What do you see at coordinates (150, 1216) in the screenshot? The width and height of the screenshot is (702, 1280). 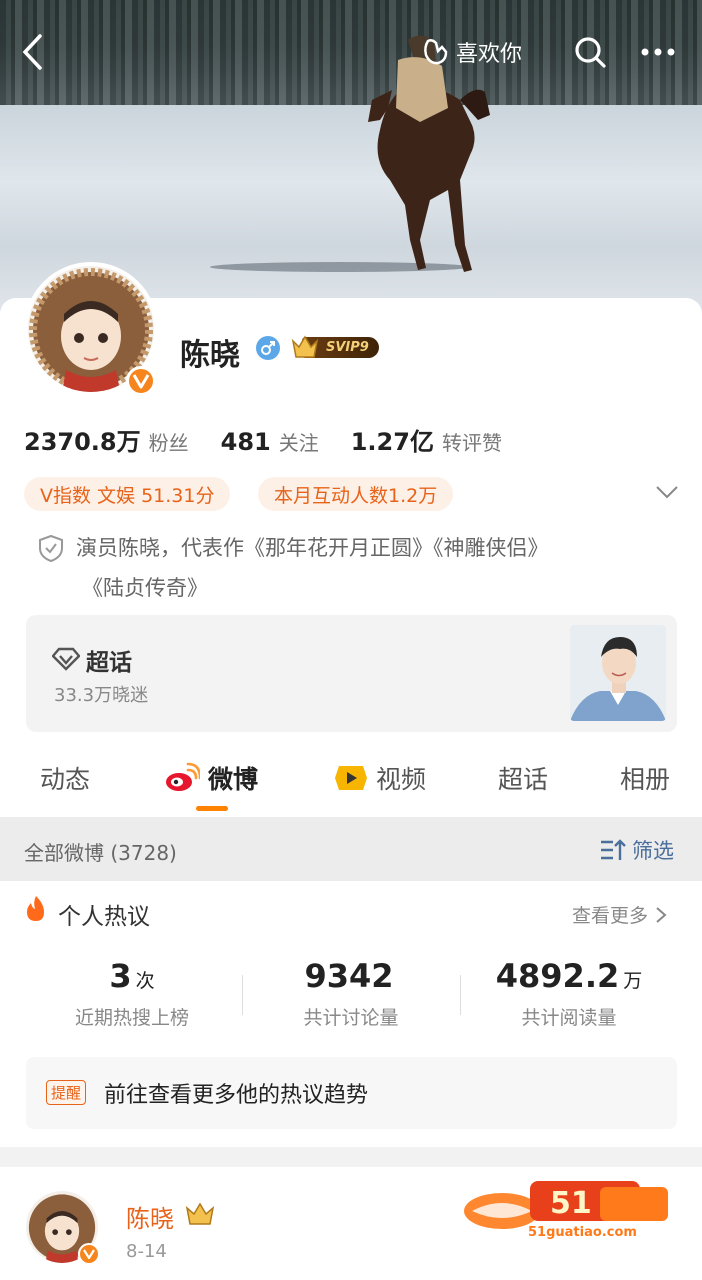 I see `post-author-name: 陈晓` at bounding box center [150, 1216].